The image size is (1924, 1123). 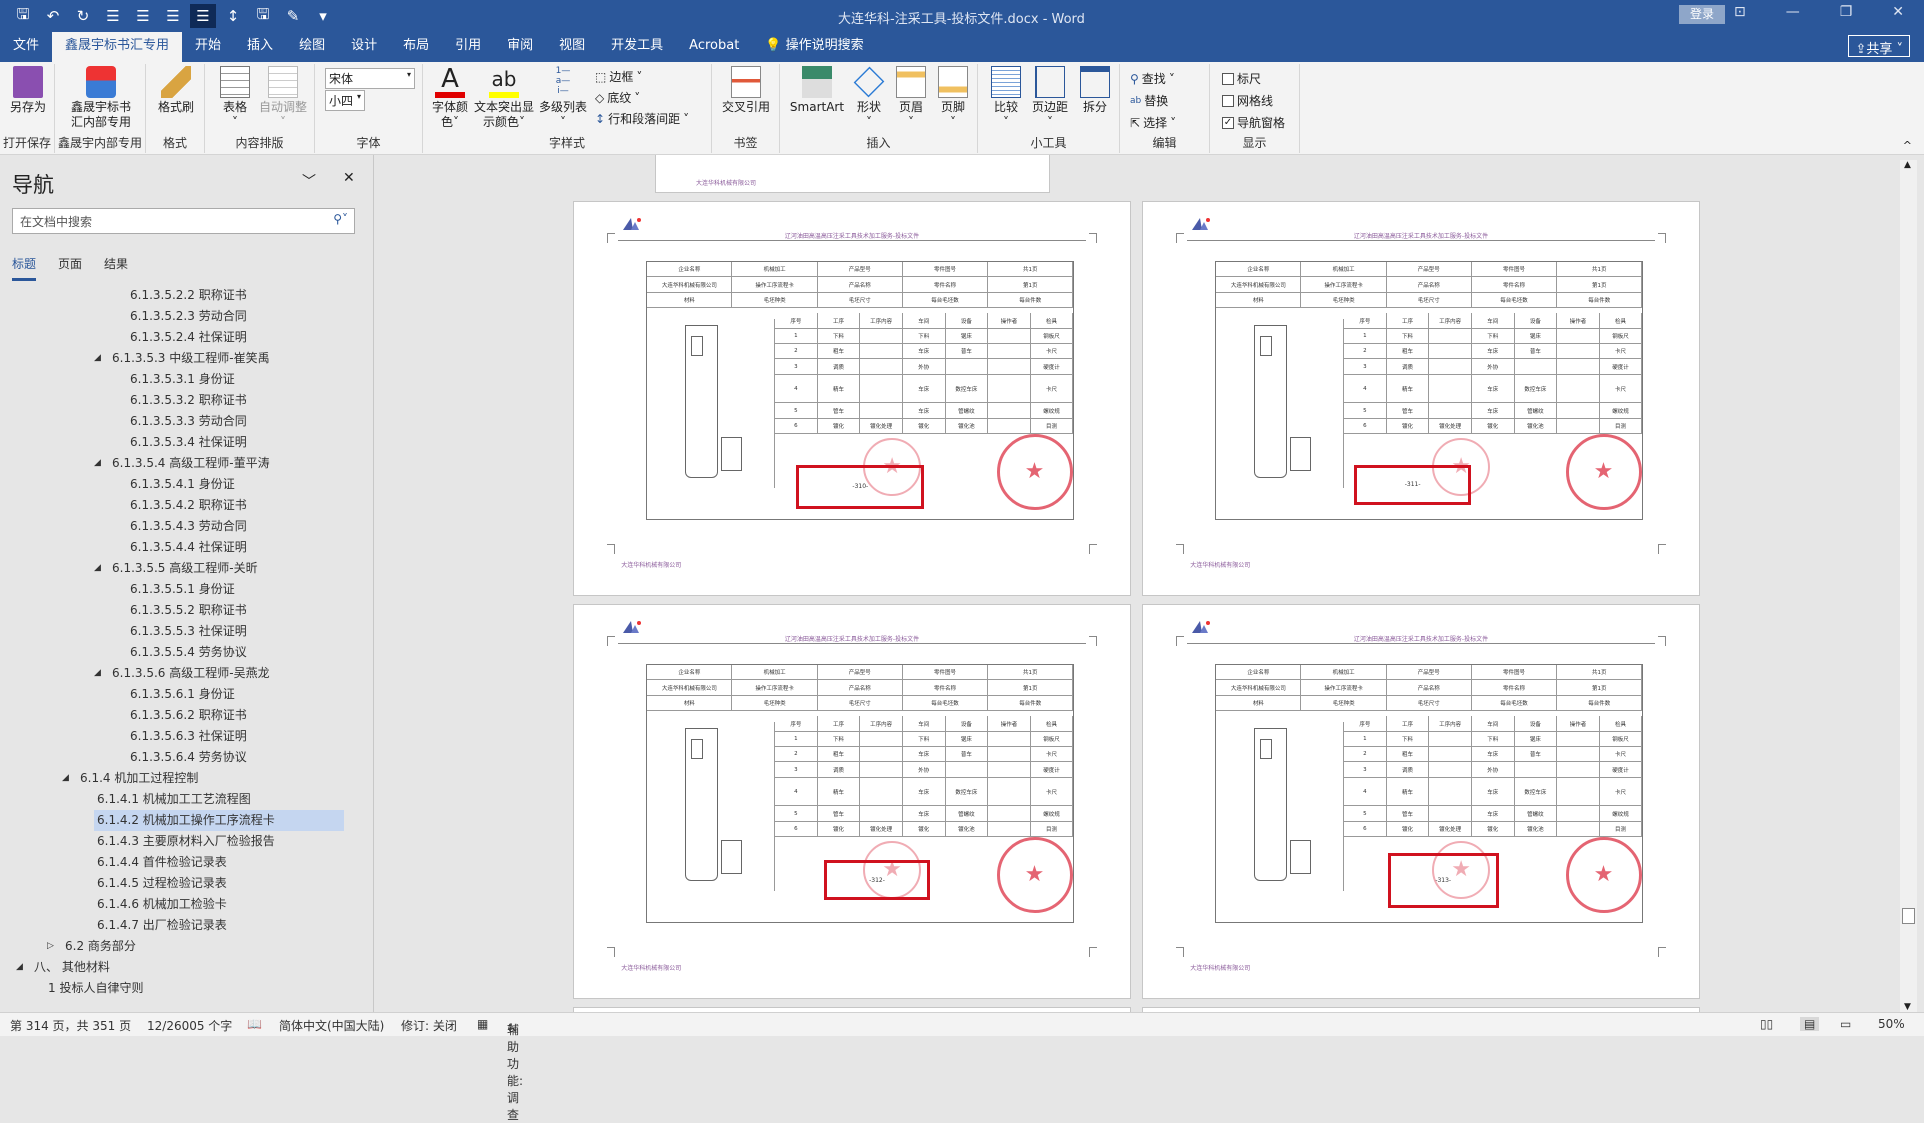 What do you see at coordinates (429, 1025) in the screenshot?
I see `track-changes: 修订: 关闭` at bounding box center [429, 1025].